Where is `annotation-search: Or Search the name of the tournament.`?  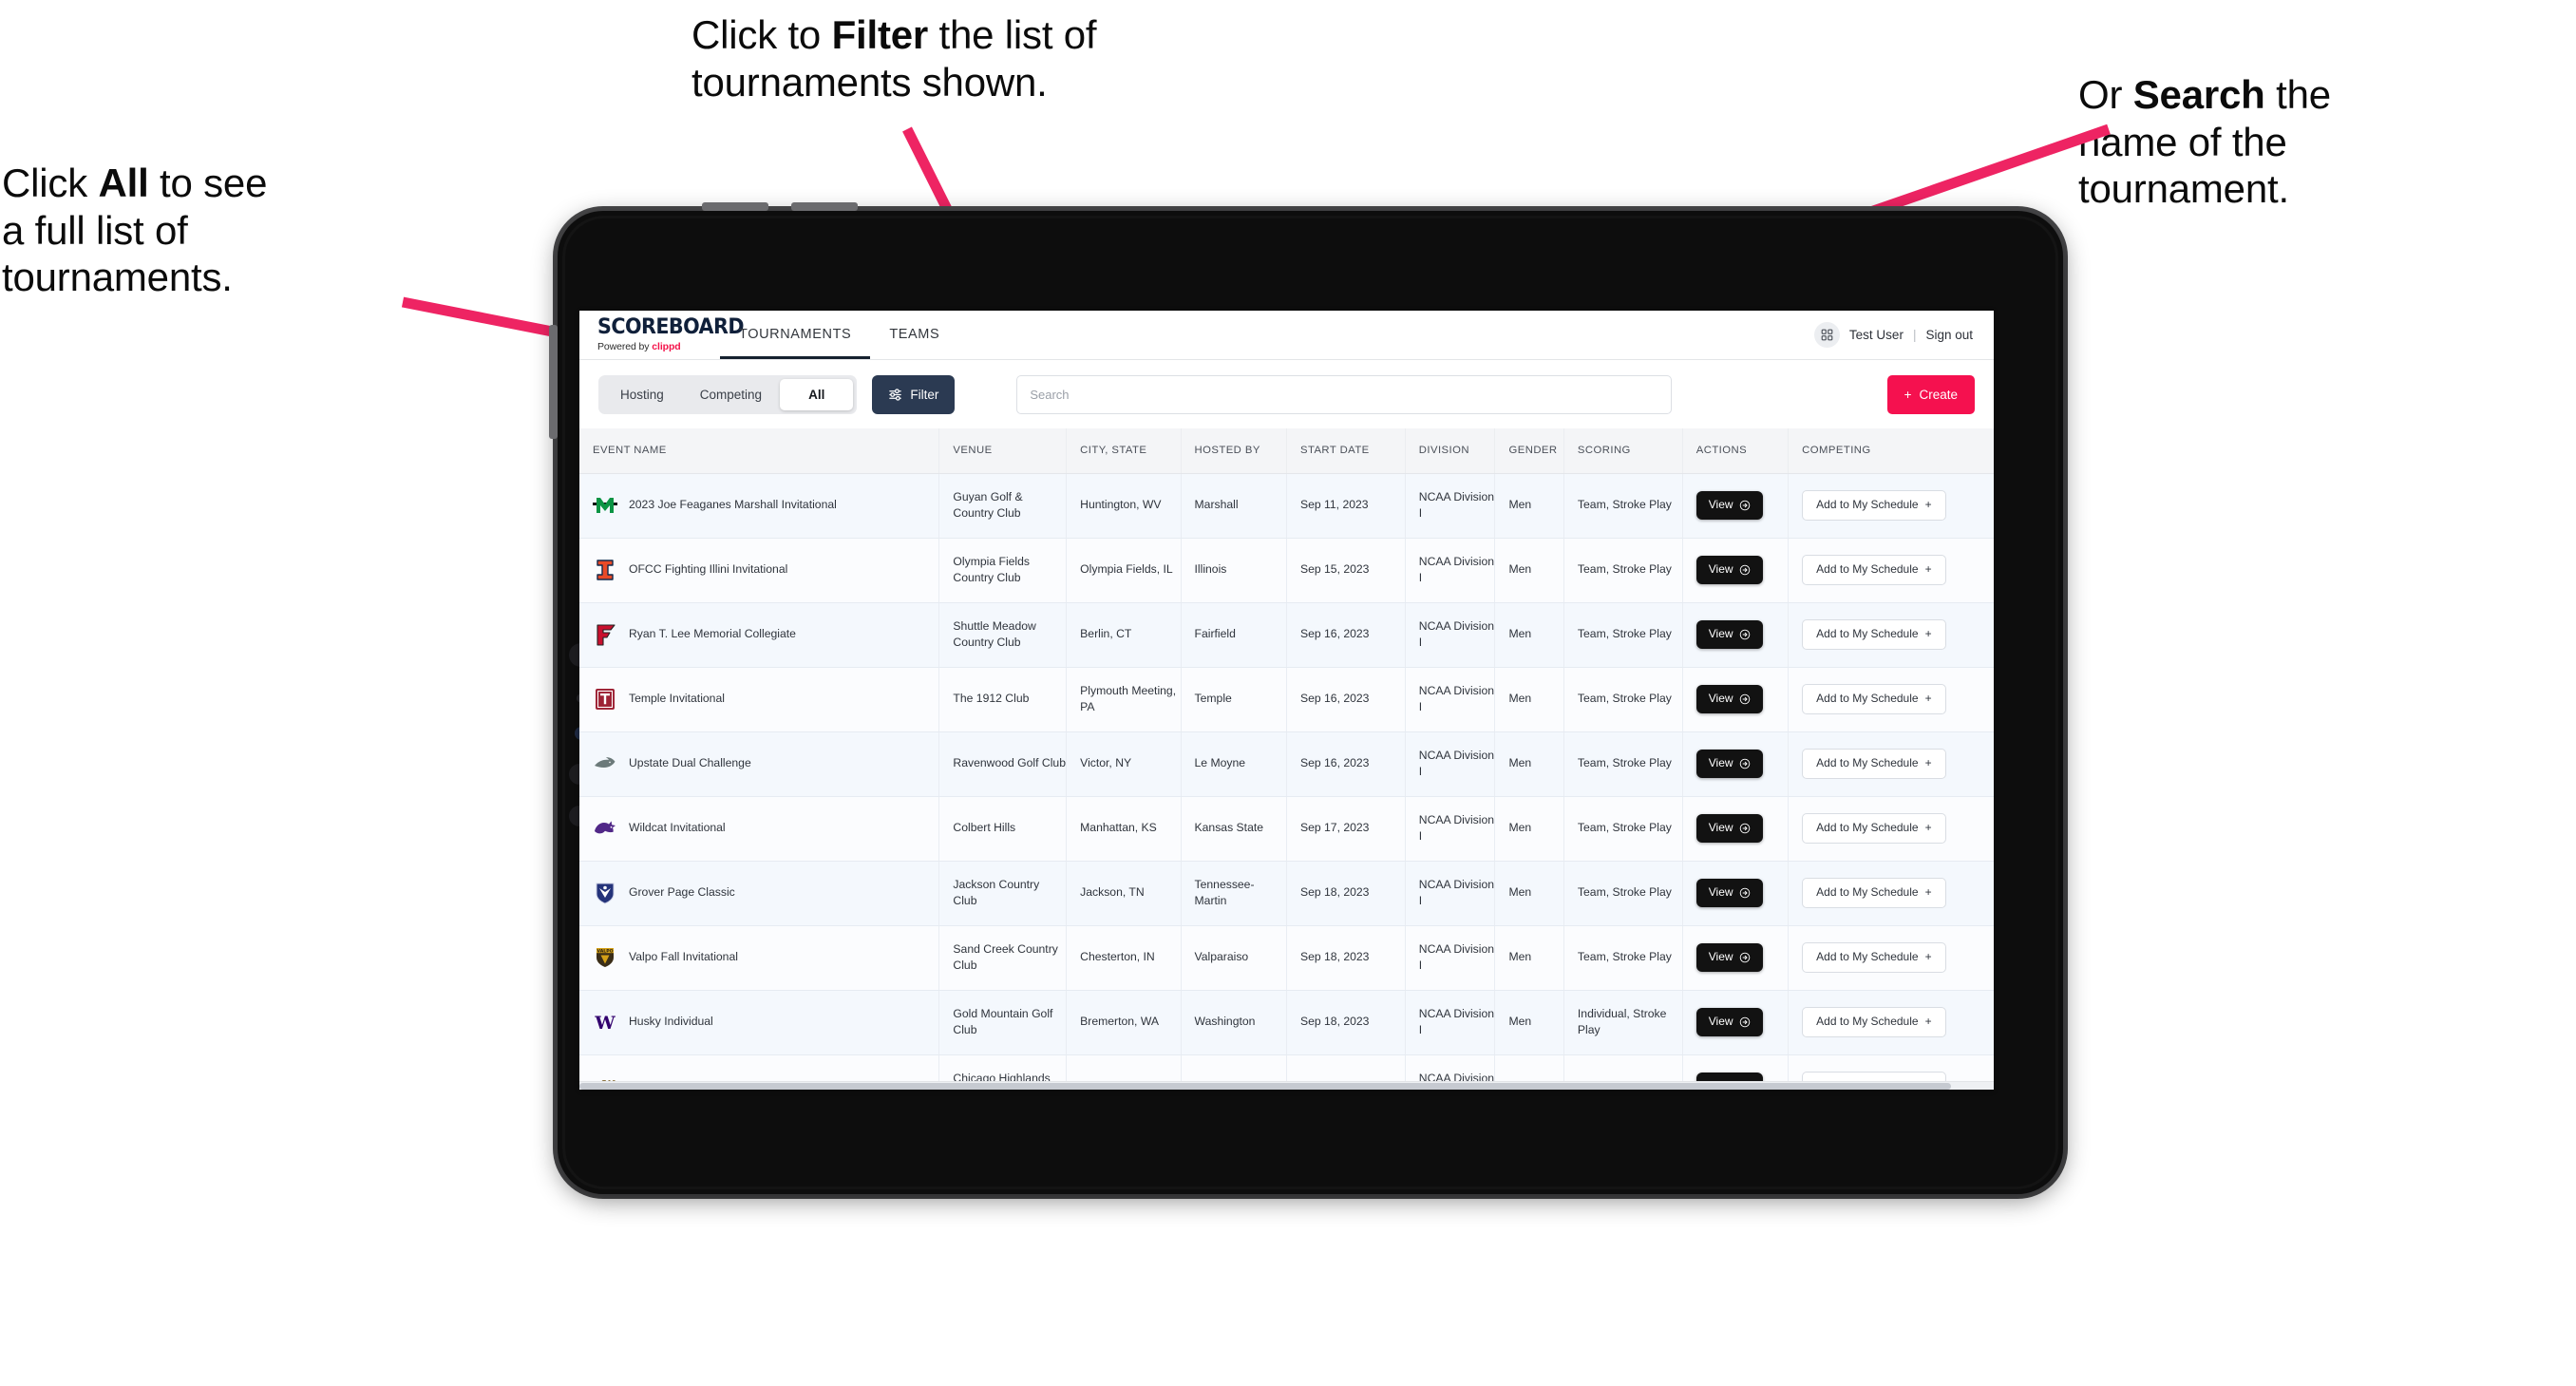 annotation-search: Or Search the name of the tournament. is located at coordinates (2204, 142).